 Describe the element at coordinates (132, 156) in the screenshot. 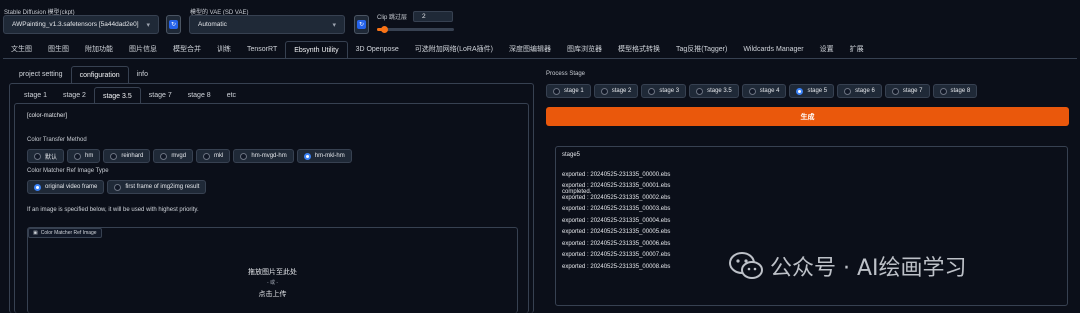

I see `radio-label: reinhard` at that location.